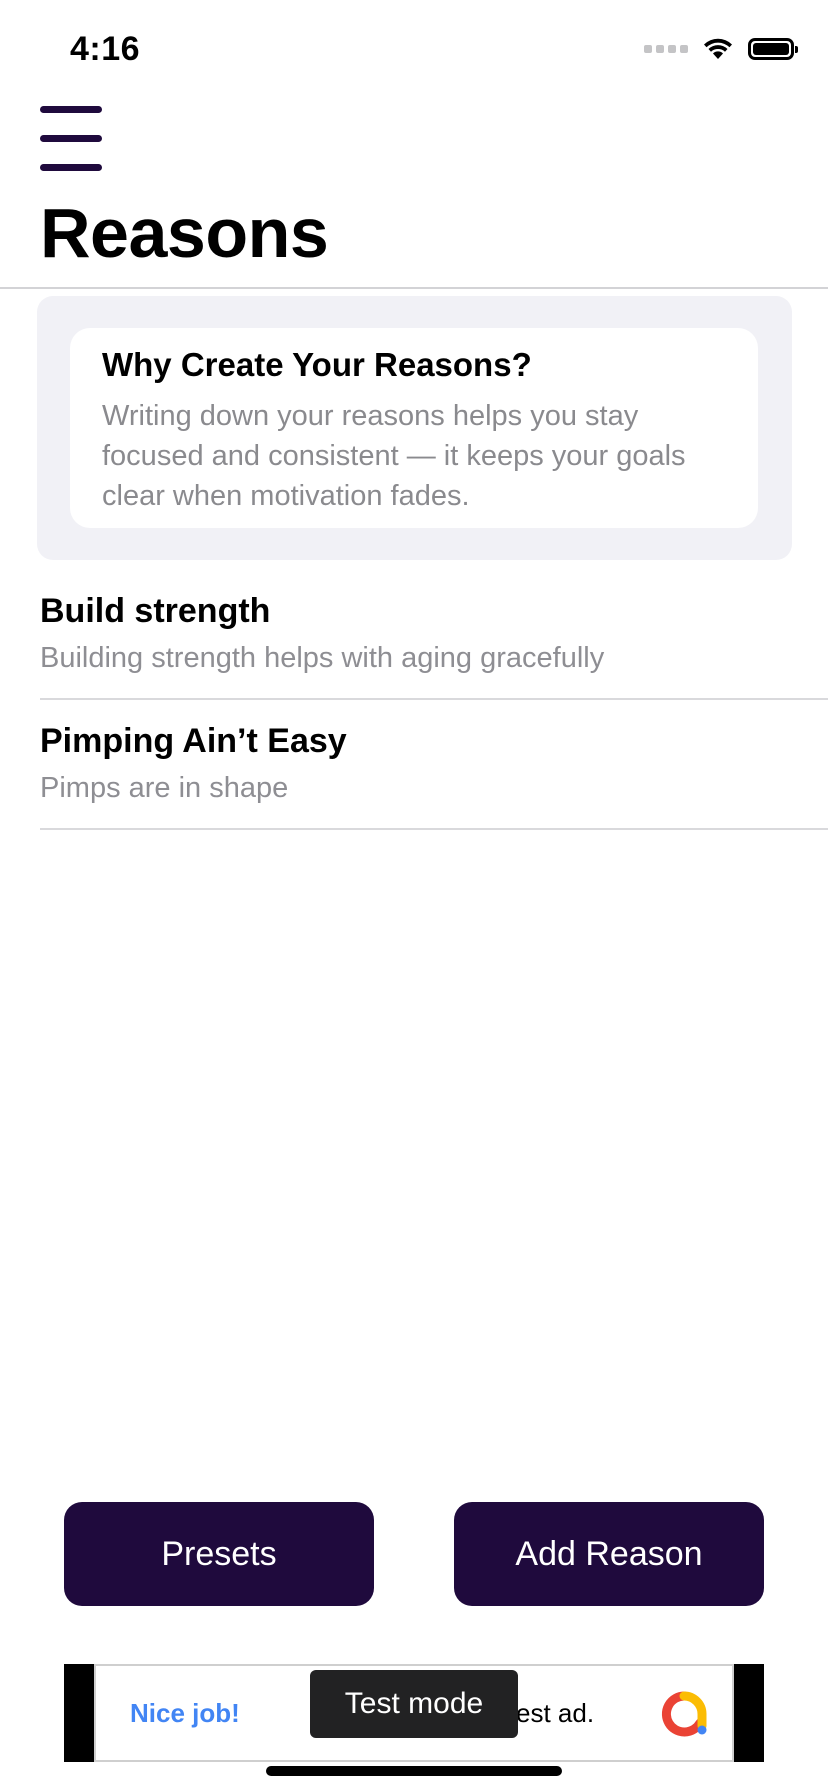 The height and width of the screenshot is (1792, 828). I want to click on reason-subtitle: Pimps are in shape, so click(164, 788).